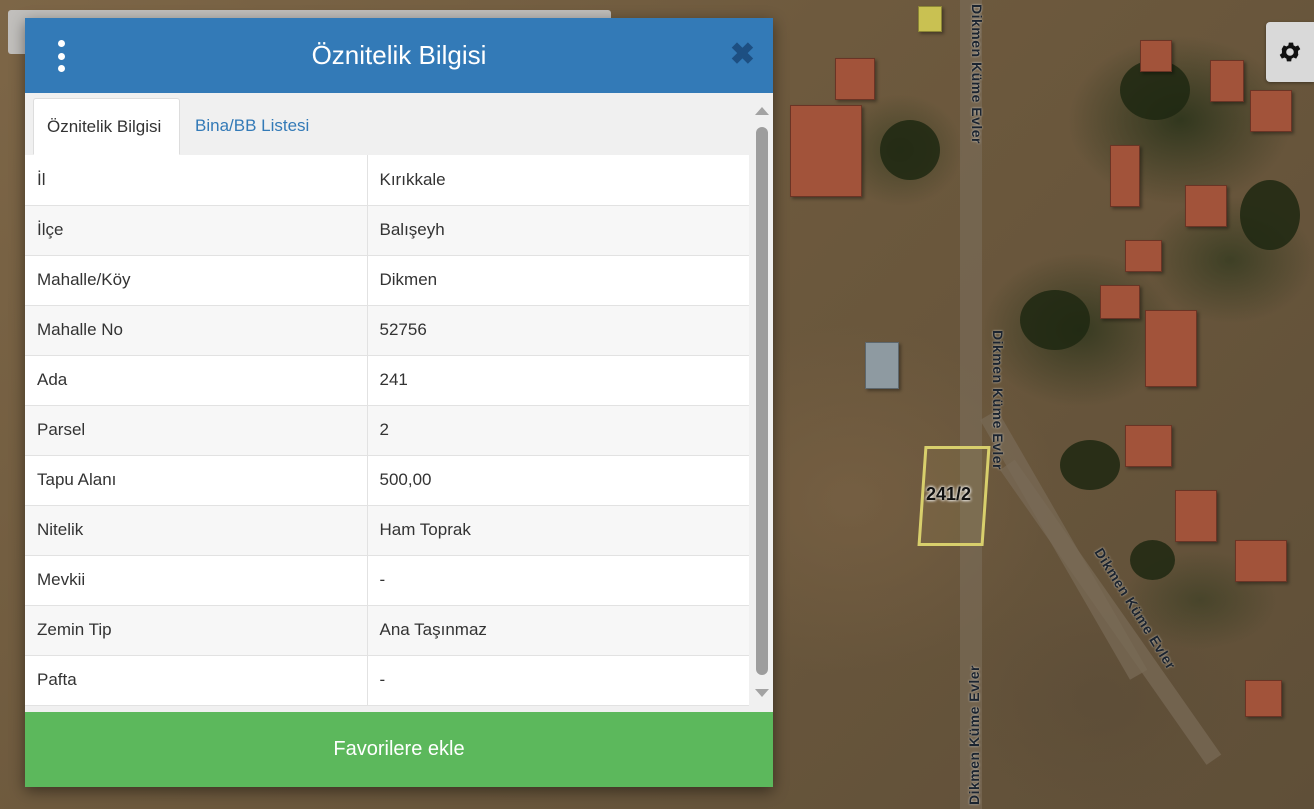 The width and height of the screenshot is (1314, 809). I want to click on table-row: Mahalle No 52756, so click(387, 330).